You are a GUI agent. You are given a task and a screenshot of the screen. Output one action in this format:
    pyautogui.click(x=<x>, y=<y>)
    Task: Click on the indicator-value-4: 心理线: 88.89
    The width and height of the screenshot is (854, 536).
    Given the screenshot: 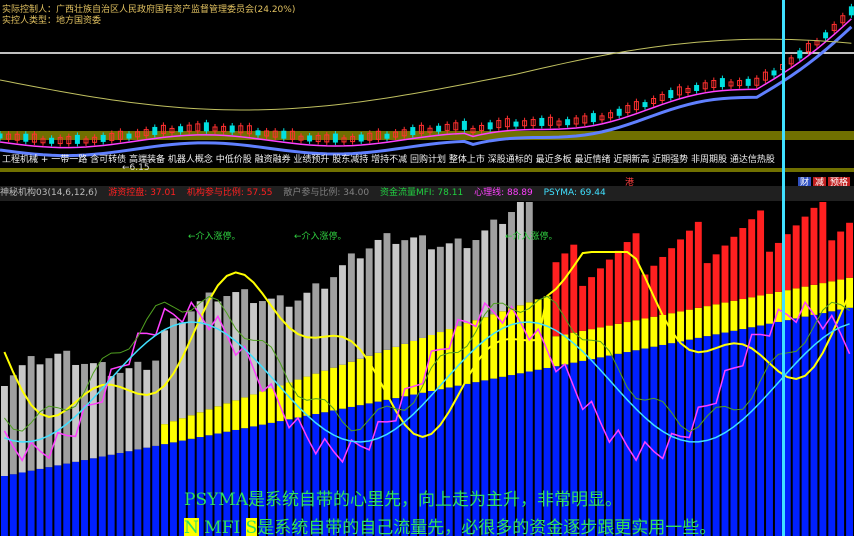 What is the action you would take?
    pyautogui.click(x=503, y=193)
    